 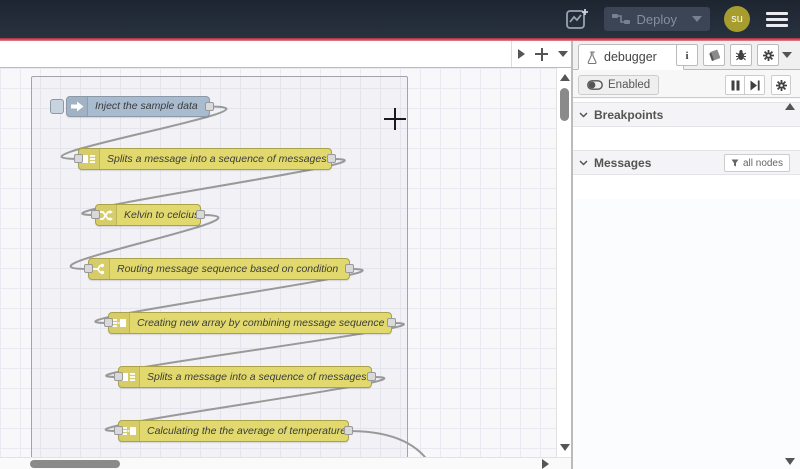 I want to click on flow-tabbar, so click(x=285, y=54).